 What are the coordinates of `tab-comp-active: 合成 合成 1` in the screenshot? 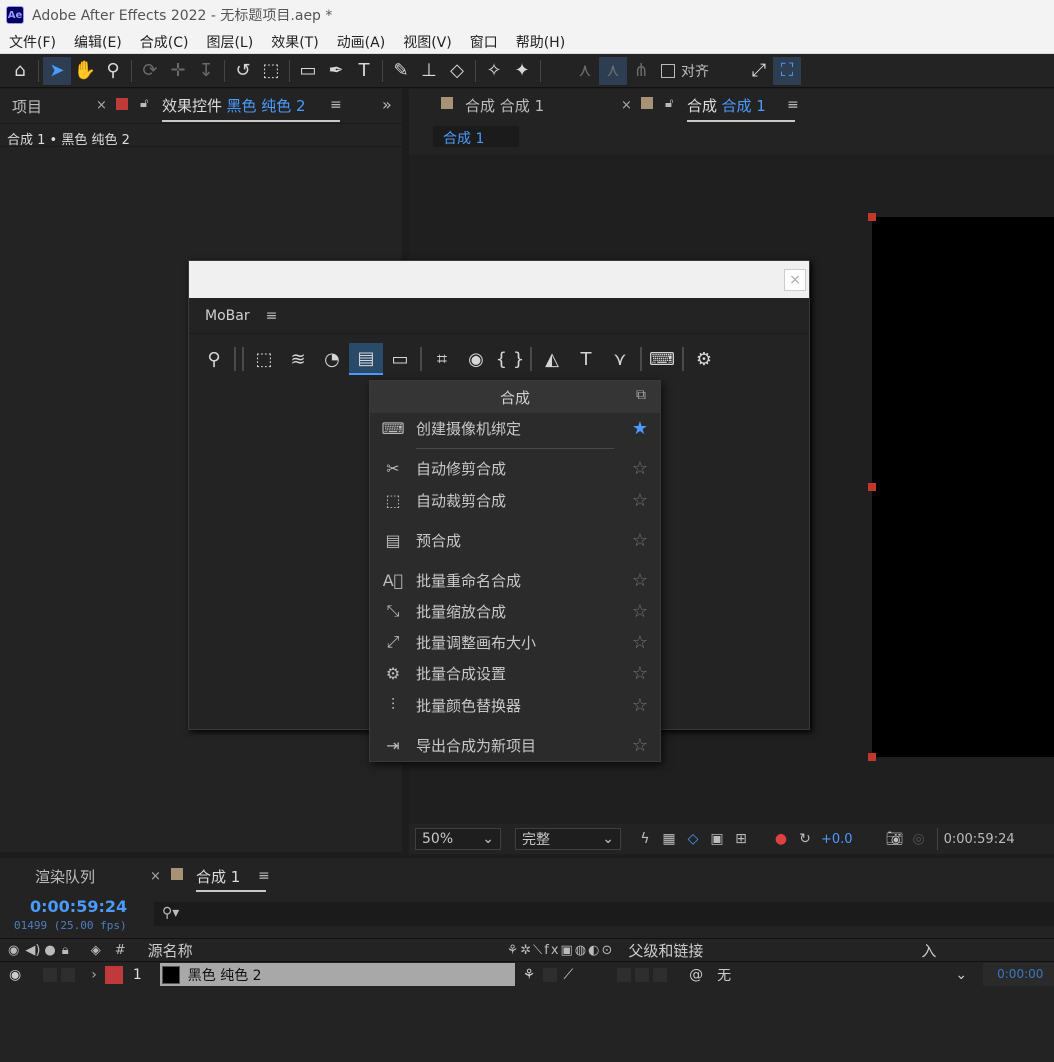 It's located at (741, 108).